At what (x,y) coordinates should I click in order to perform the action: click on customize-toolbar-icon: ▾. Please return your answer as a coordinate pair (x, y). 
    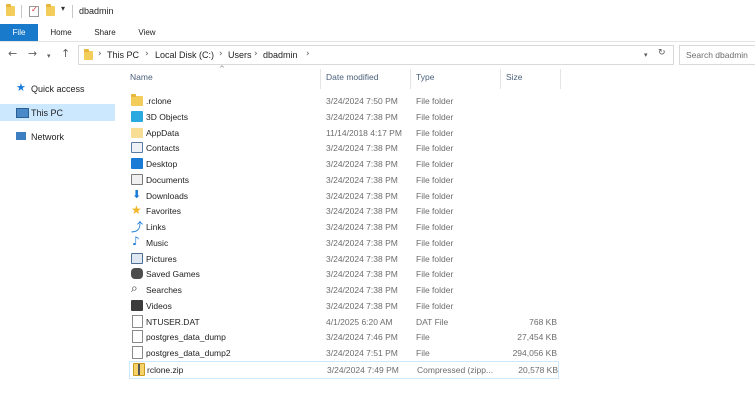
    Looking at the image, I should click on (65, 9).